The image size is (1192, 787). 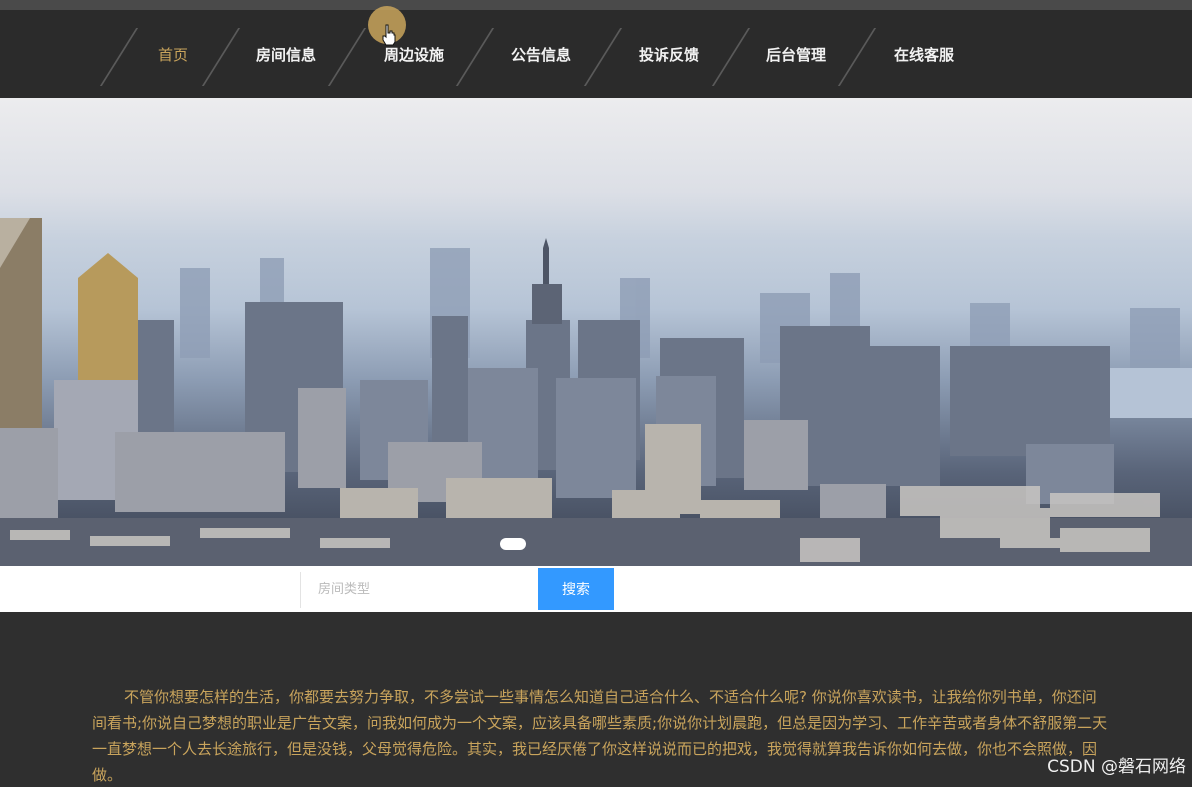 What do you see at coordinates (300, 590) in the screenshot?
I see `search-divider` at bounding box center [300, 590].